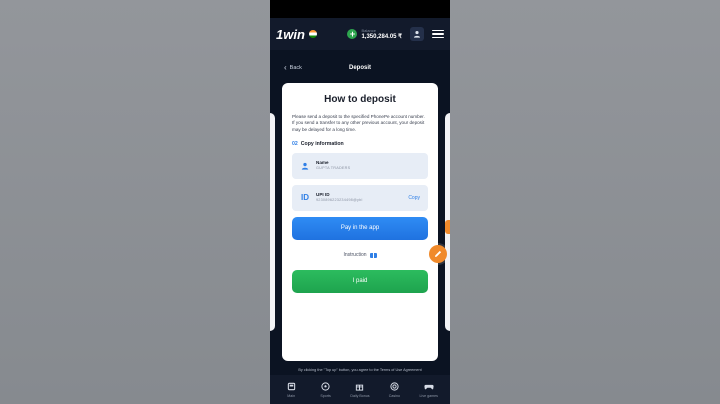  Describe the element at coordinates (295, 143) in the screenshot. I see `step-number: 02` at that location.